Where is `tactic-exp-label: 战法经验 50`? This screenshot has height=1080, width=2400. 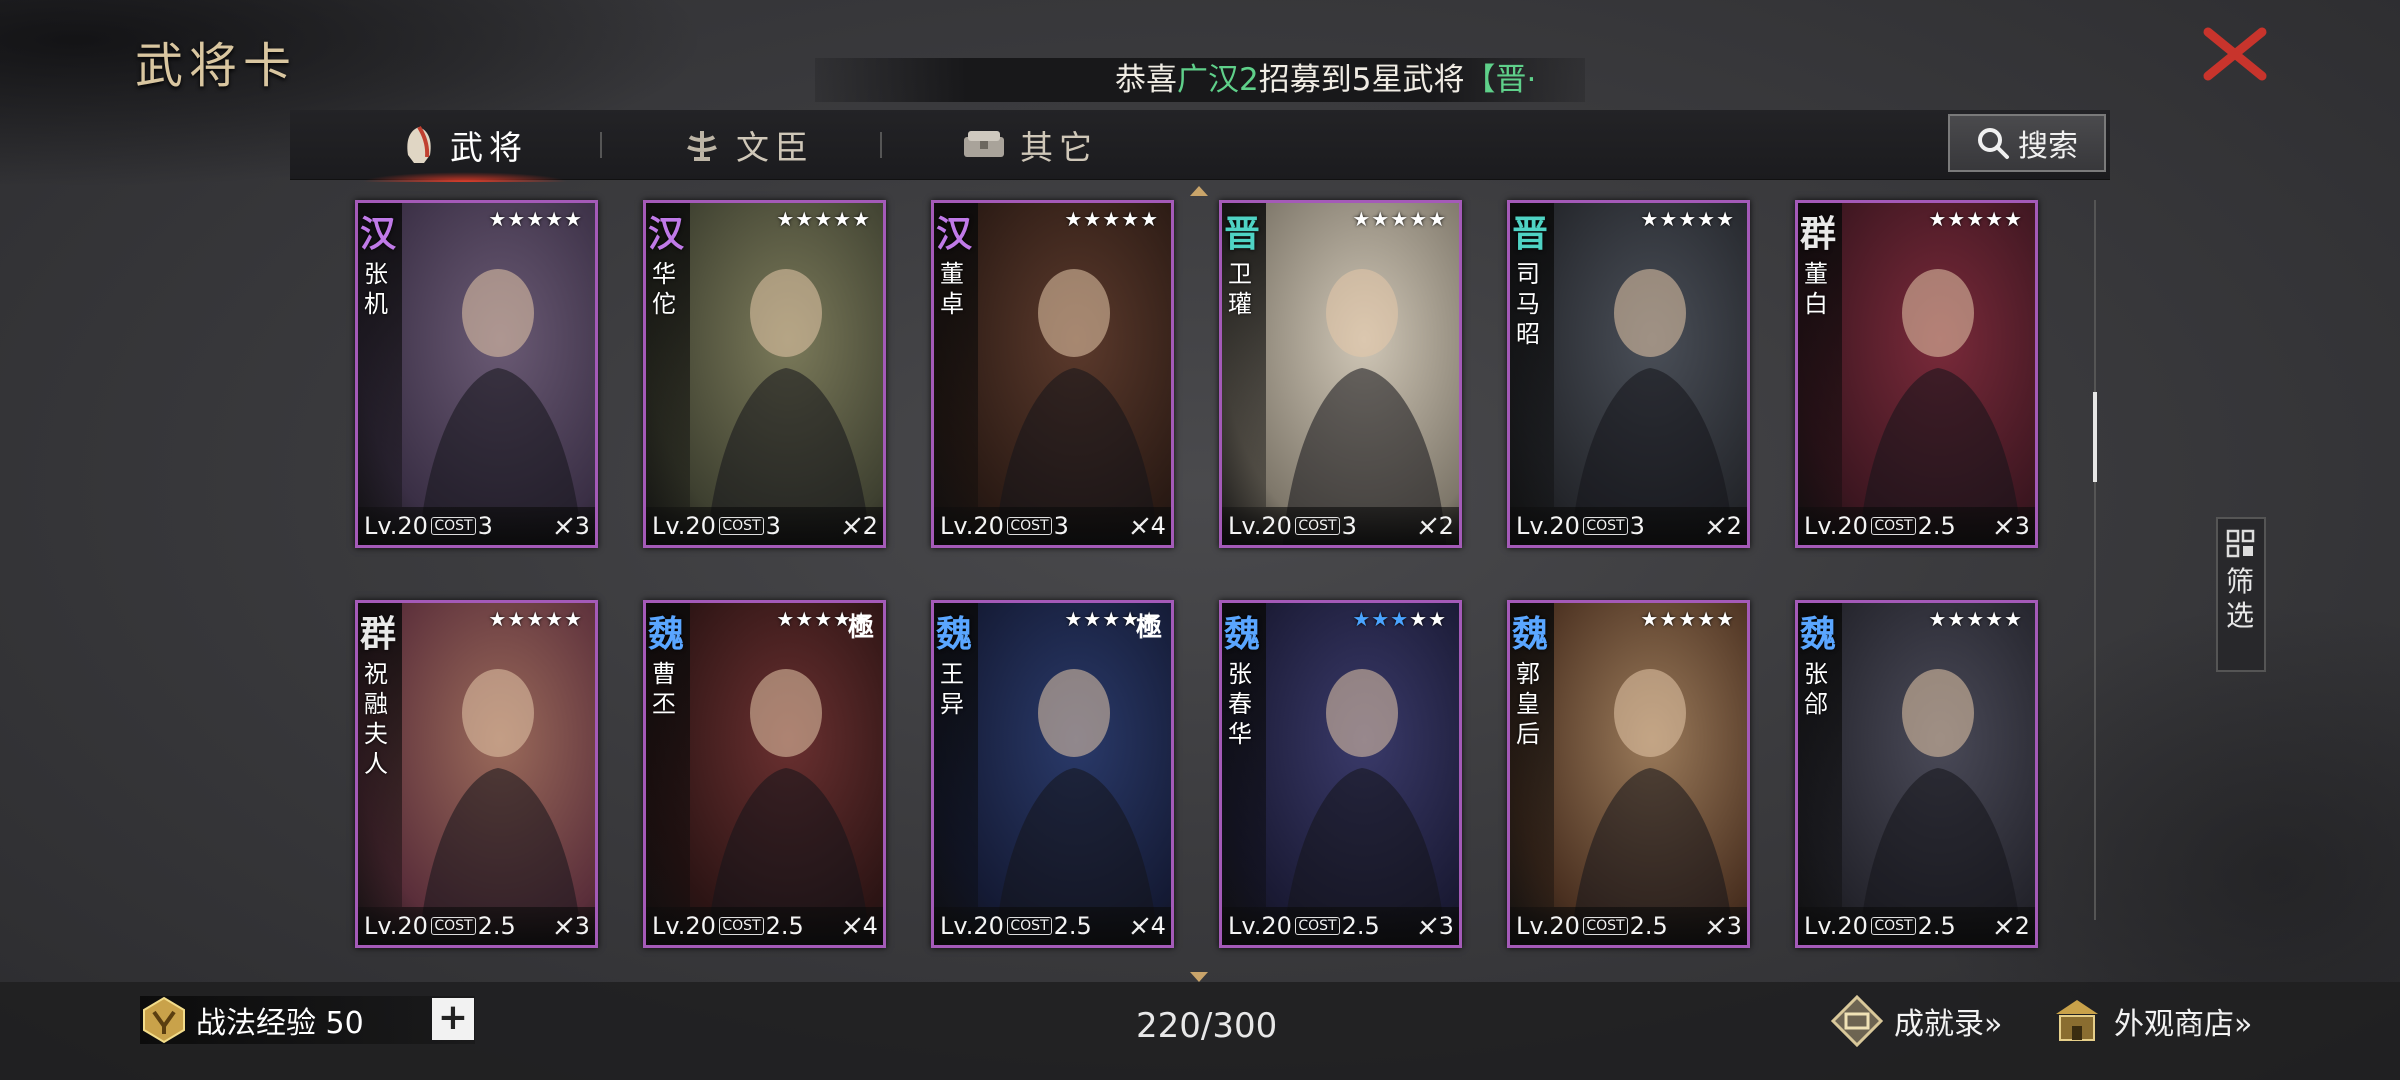 tactic-exp-label: 战法经验 50 is located at coordinates (280, 1023).